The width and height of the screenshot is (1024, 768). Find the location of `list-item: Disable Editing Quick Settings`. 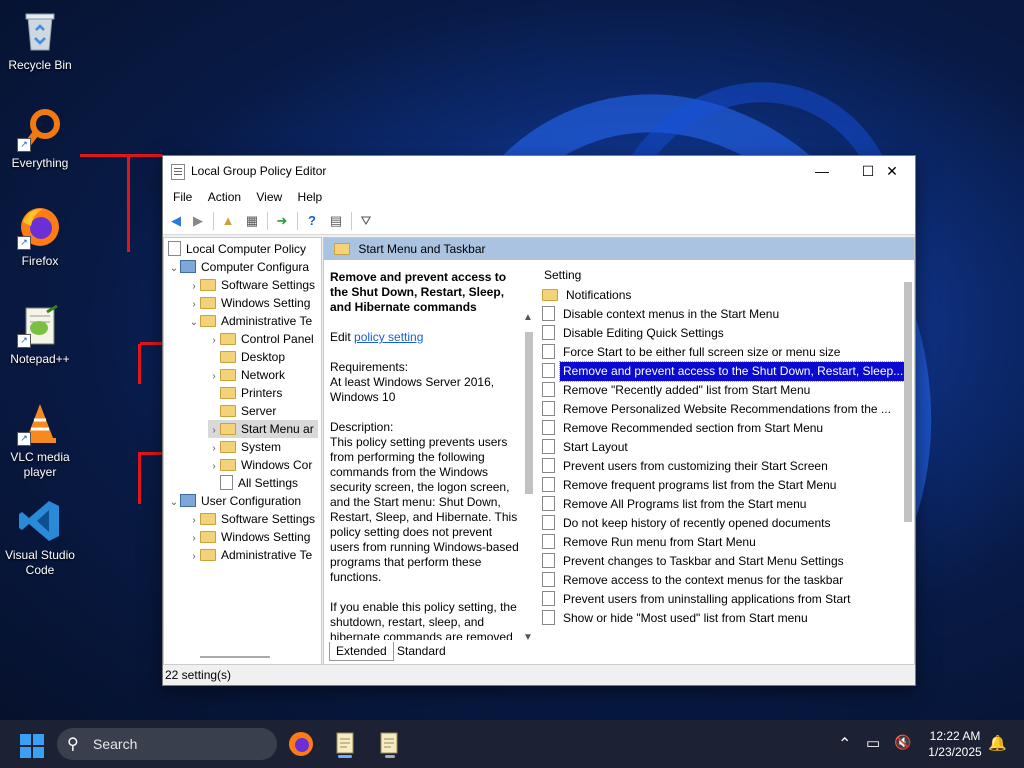

list-item: Disable Editing Quick Settings is located at coordinates (720, 333).